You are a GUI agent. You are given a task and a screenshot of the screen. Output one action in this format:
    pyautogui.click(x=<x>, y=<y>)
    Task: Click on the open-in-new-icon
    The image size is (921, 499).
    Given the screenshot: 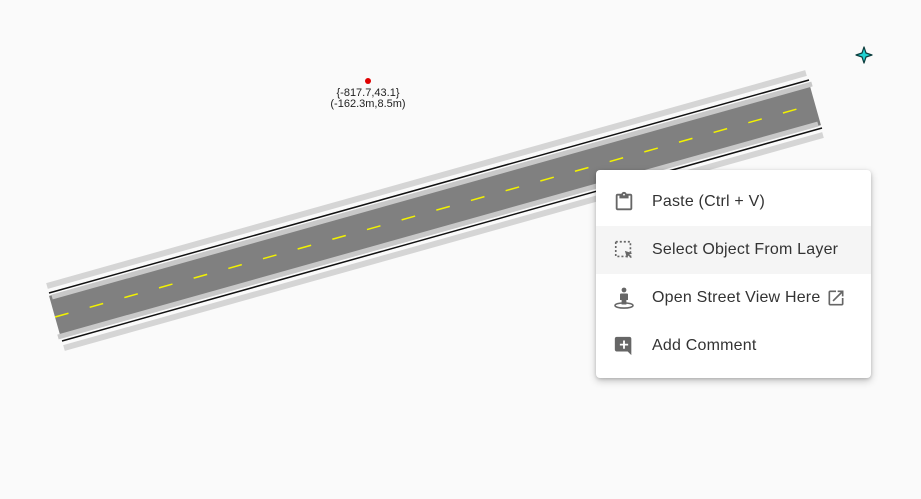 What is the action you would take?
    pyautogui.click(x=836, y=298)
    